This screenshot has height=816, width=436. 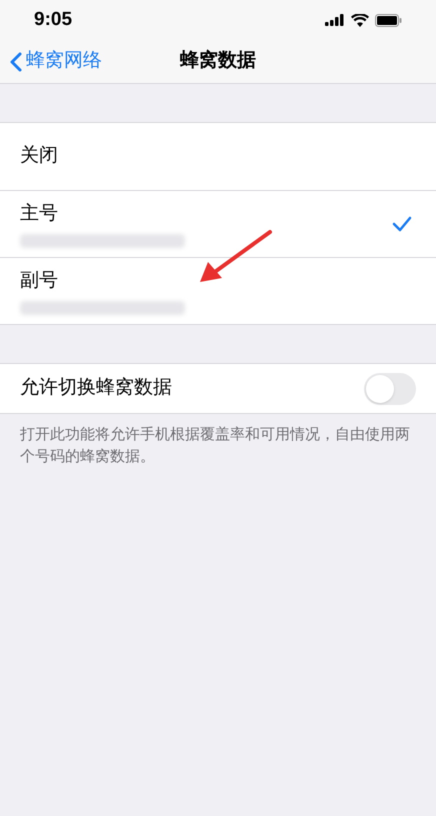 I want to click on option-label: 主号, so click(x=39, y=214).